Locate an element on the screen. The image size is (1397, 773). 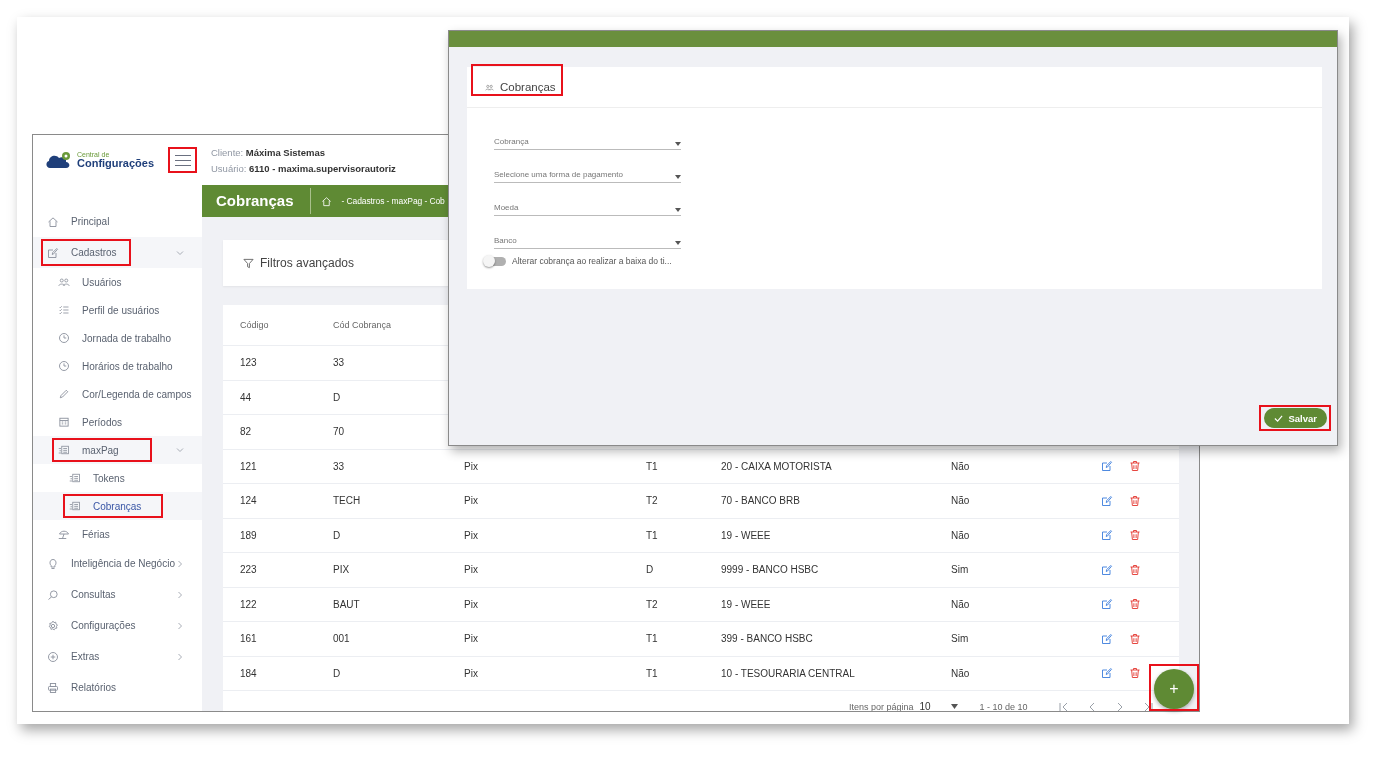
sidebar-item: Configurações is located at coordinates (117, 625).